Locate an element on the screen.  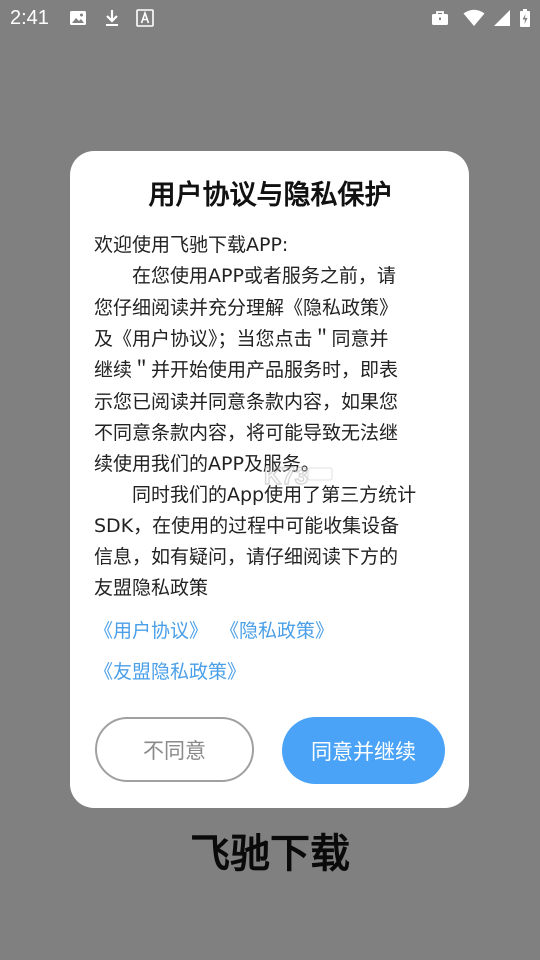
status-time: 2:41 is located at coordinates (29, 18).